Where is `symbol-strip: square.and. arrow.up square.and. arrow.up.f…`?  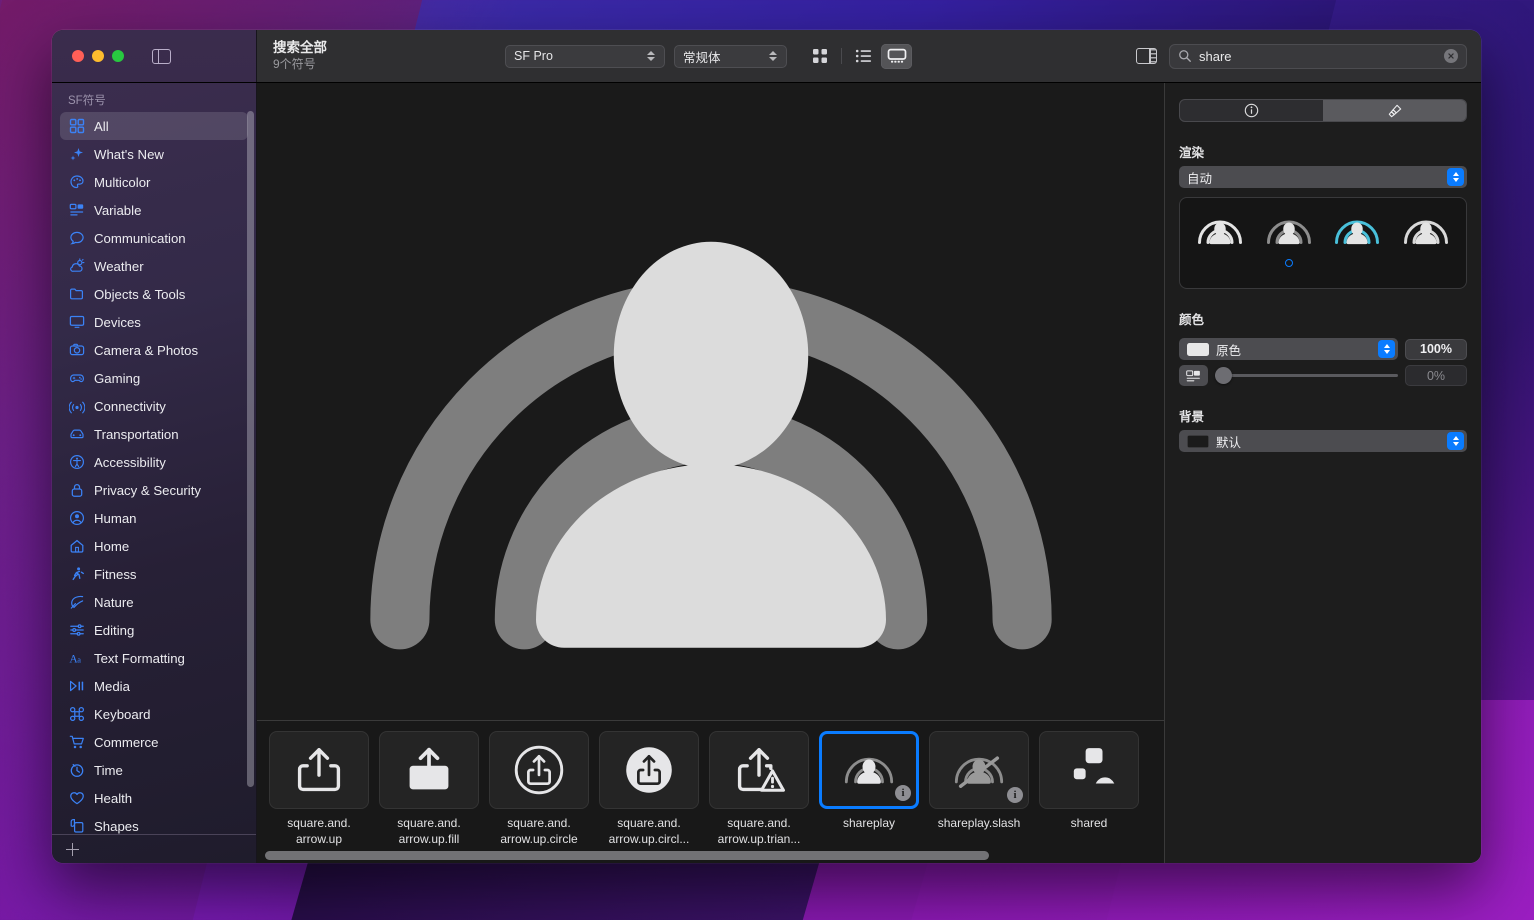 symbol-strip: square.and. arrow.up square.and. arrow.up.f… is located at coordinates (710, 784).